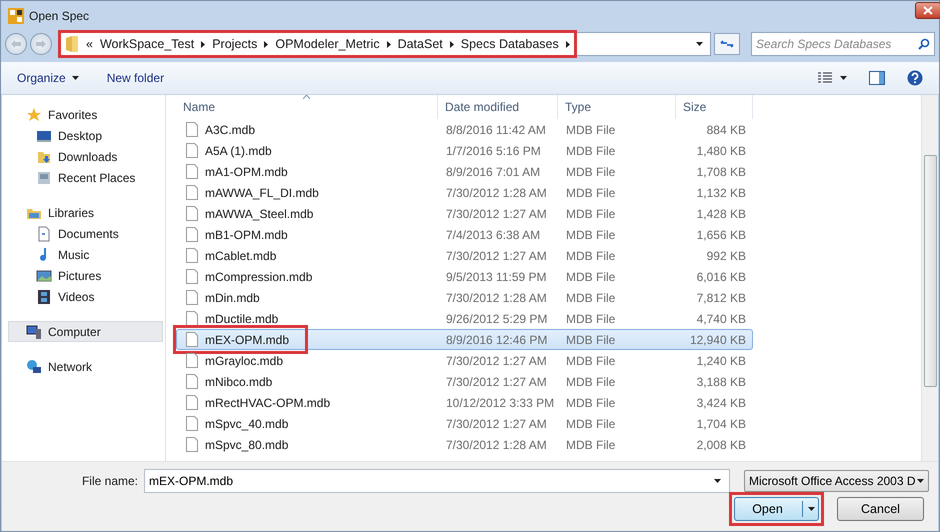 This screenshot has width=940, height=532. What do you see at coordinates (258, 277) in the screenshot?
I see `file-name: mCompression.mdb` at bounding box center [258, 277].